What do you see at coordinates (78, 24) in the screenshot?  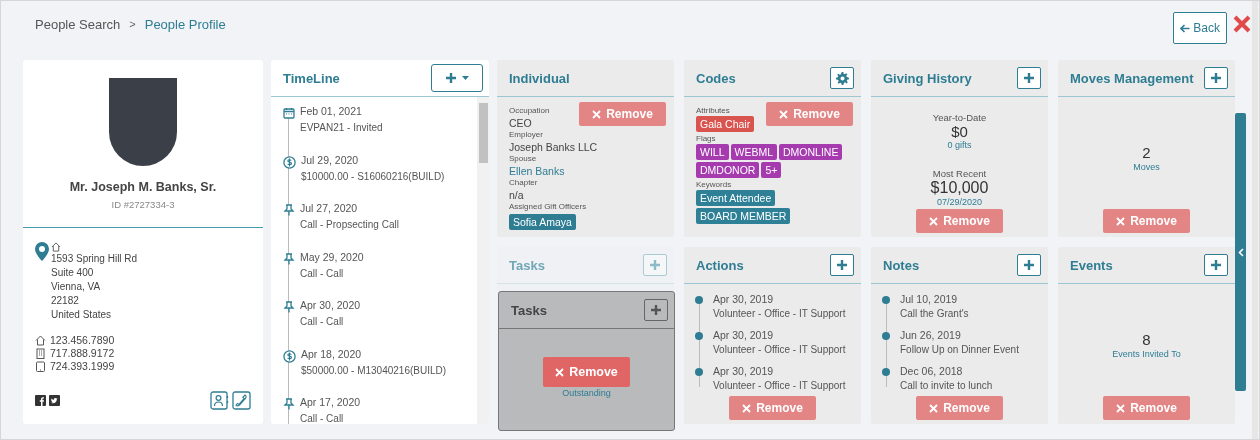 I see `breadcrumb-link: People Search` at bounding box center [78, 24].